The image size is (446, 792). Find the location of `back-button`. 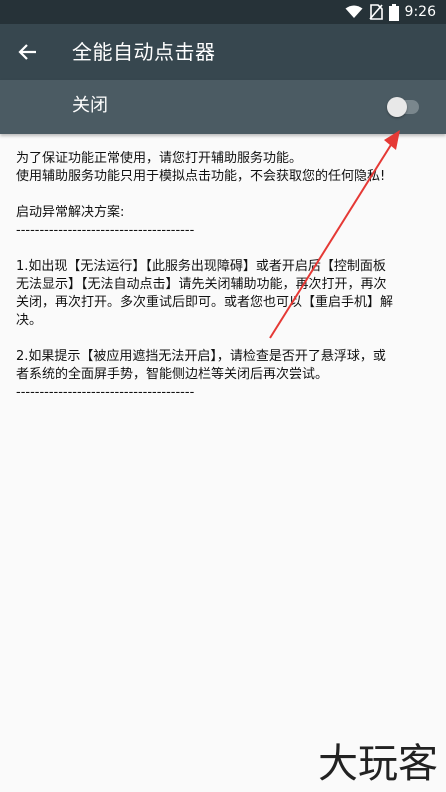

back-button is located at coordinates (28, 52).